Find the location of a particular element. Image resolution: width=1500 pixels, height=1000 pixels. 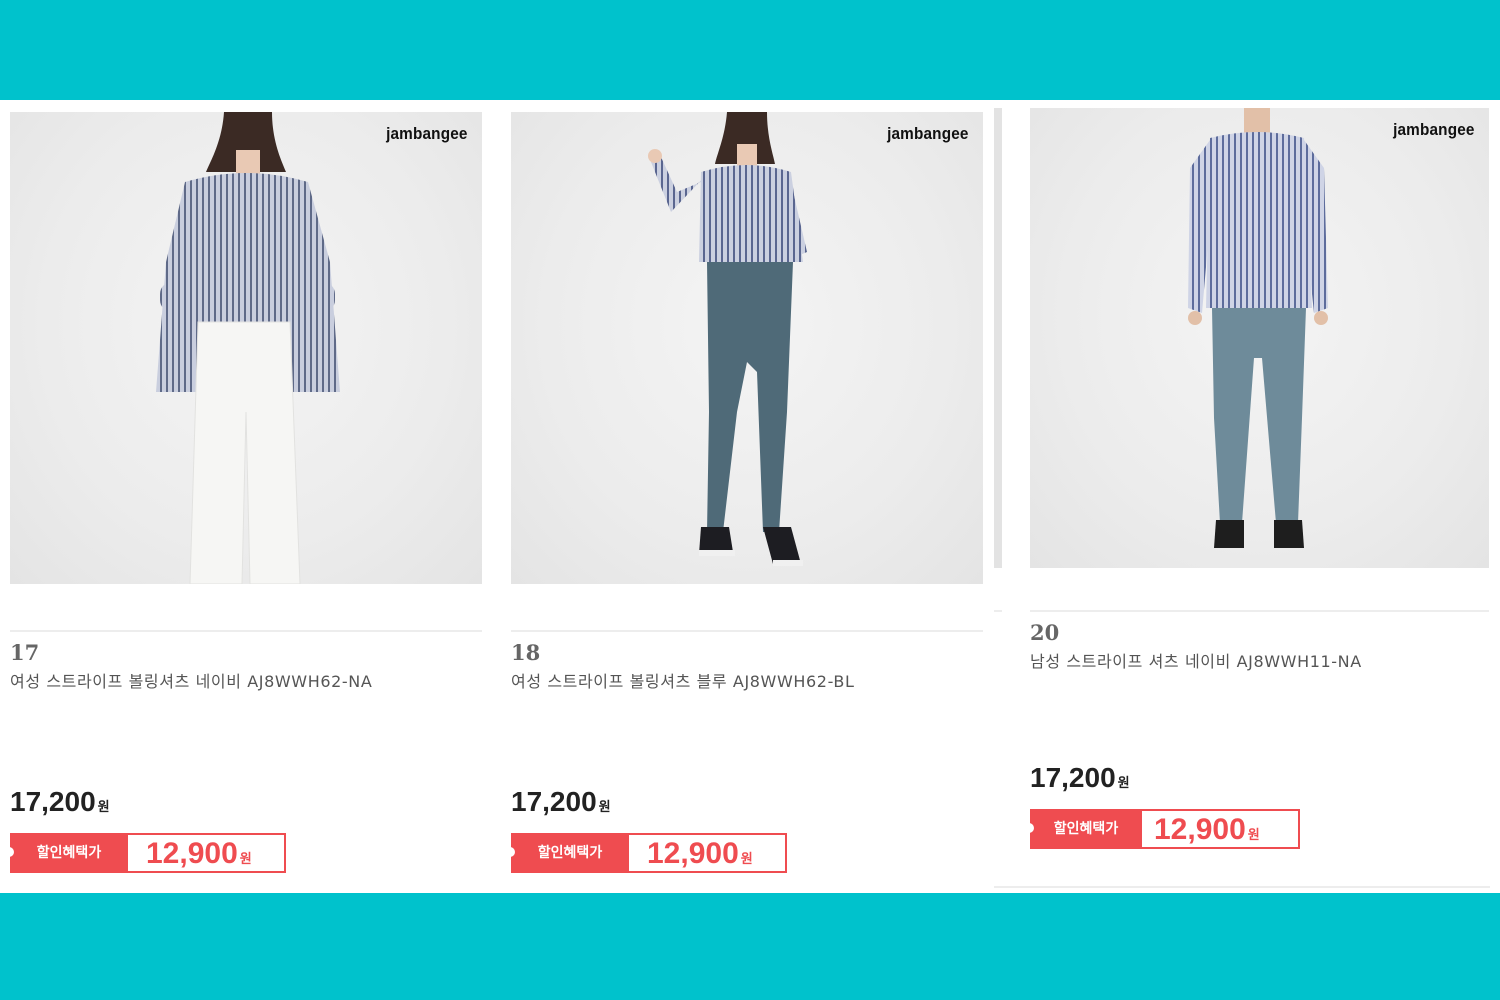

product-name: 남성 스트라이프 셔츠 네이비 AJ8WWH11-NA is located at coordinates (1196, 660).